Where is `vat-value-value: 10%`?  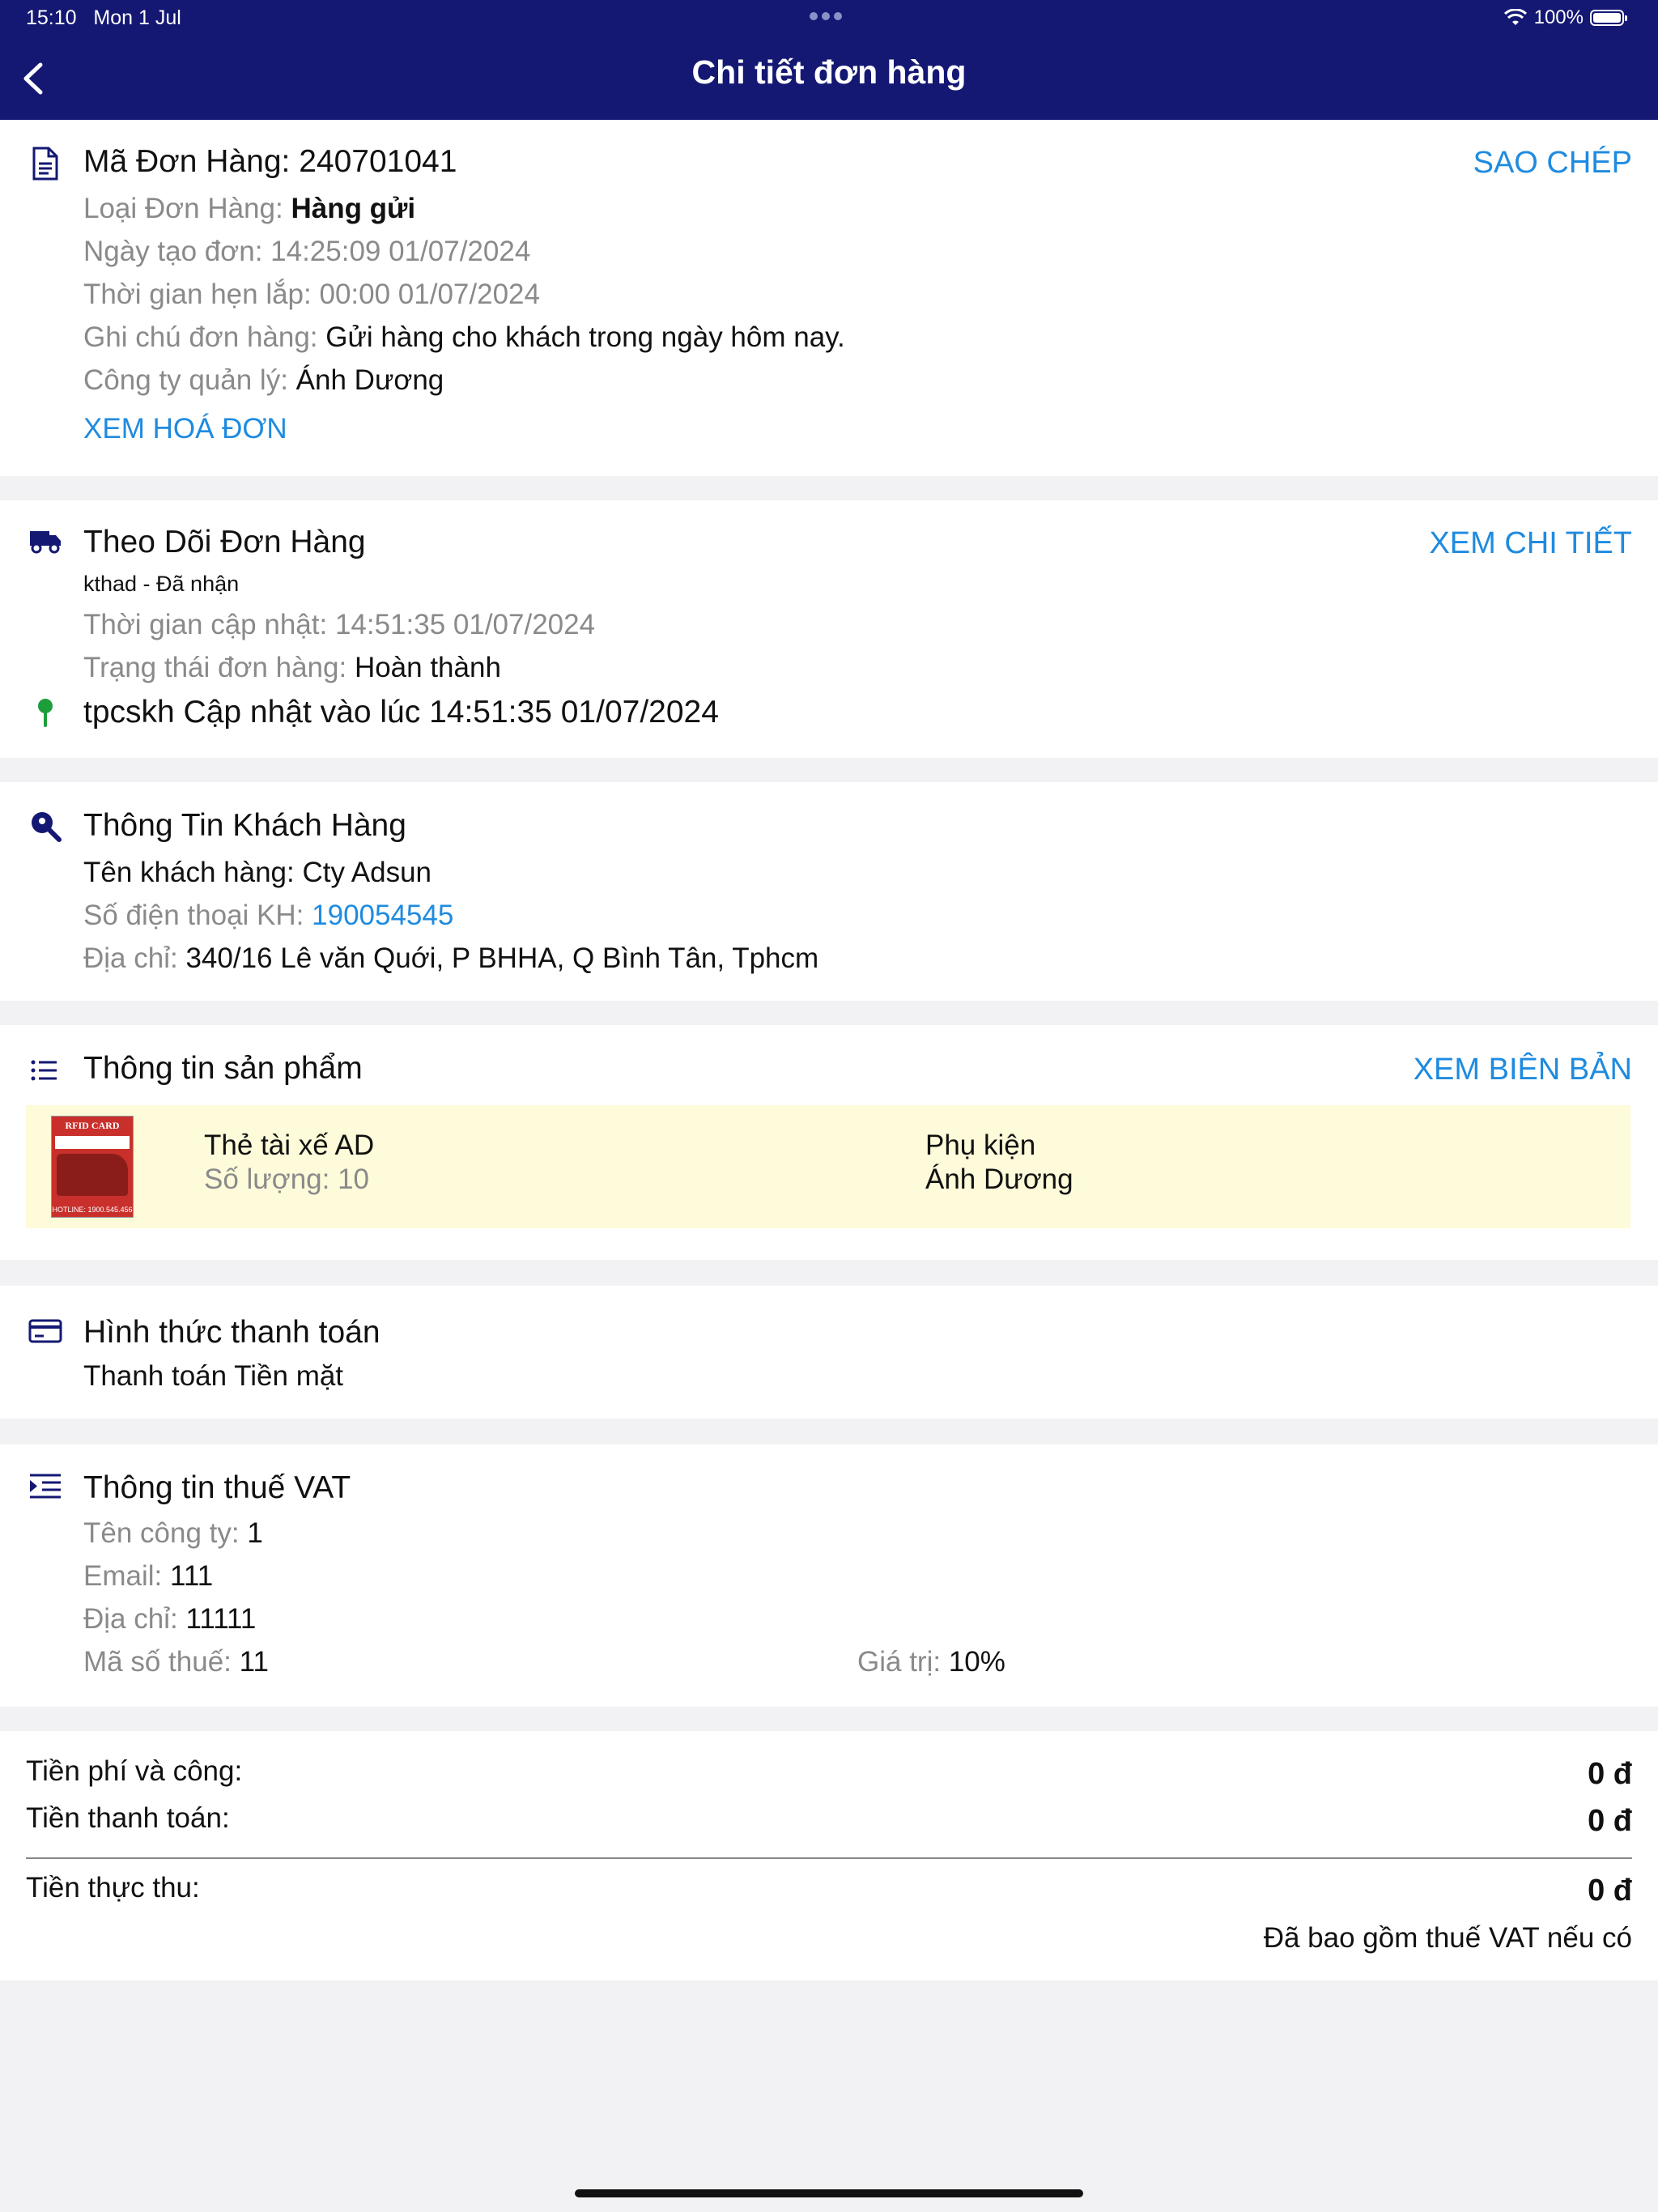 vat-value-value: 10% is located at coordinates (976, 1662).